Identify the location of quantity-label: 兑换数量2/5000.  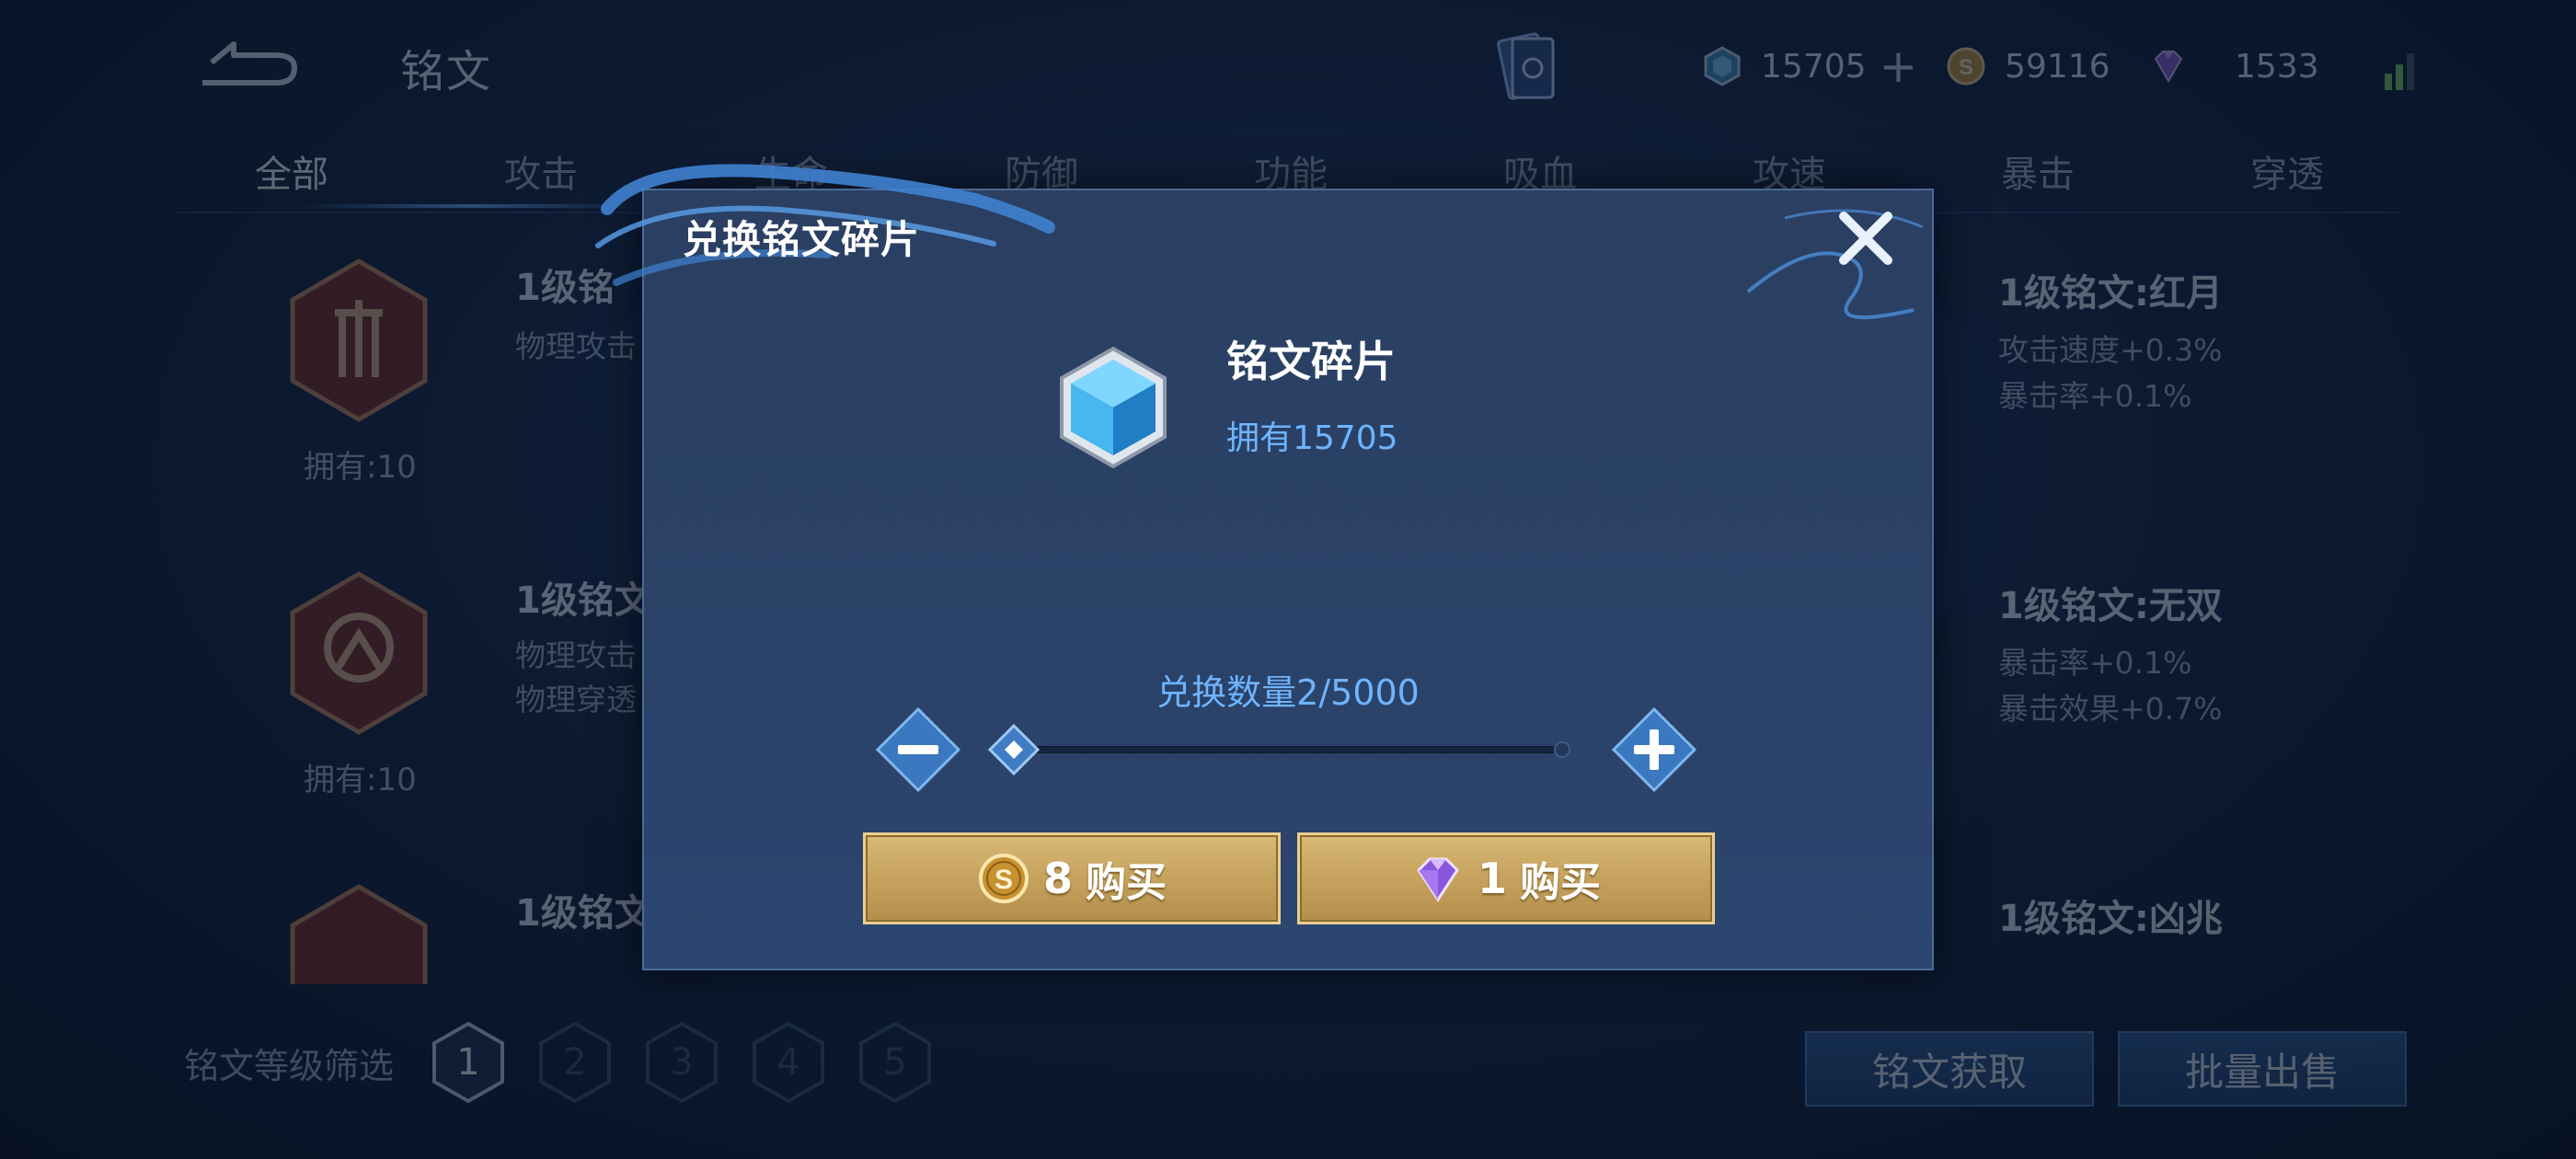
(1288, 692).